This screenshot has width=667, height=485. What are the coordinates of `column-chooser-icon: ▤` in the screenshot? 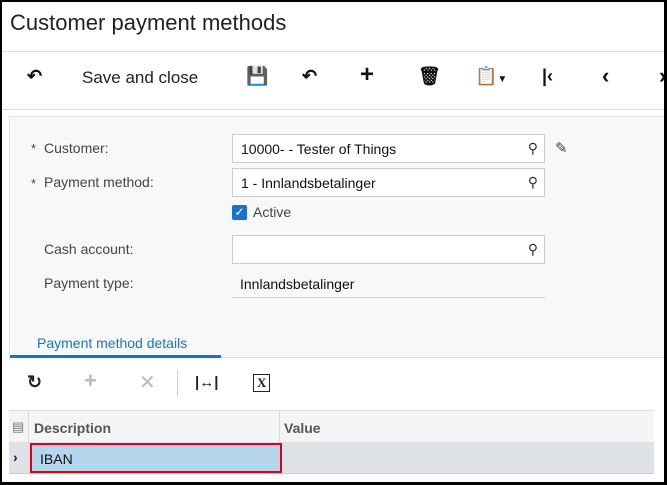 It's located at (18, 427).